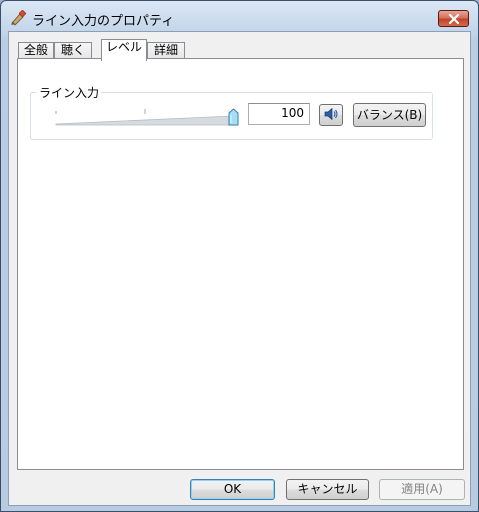  What do you see at coordinates (69, 92) in the screenshot?
I see `group-label: ライン入力` at bounding box center [69, 92].